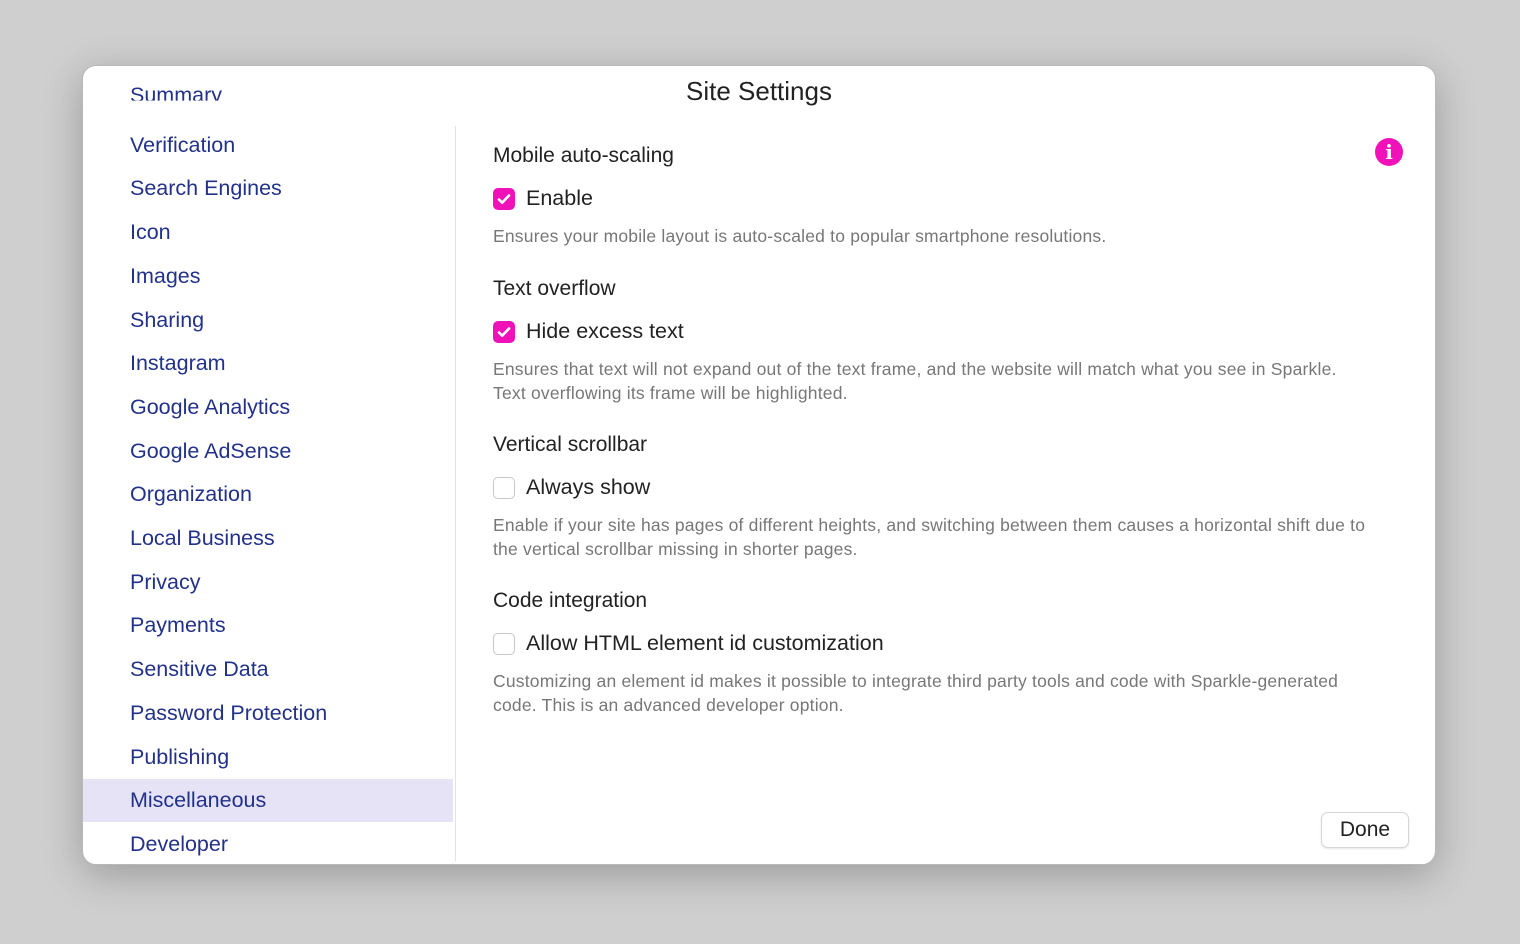 The image size is (1520, 944). I want to click on section-heading: Code integration, so click(570, 600).